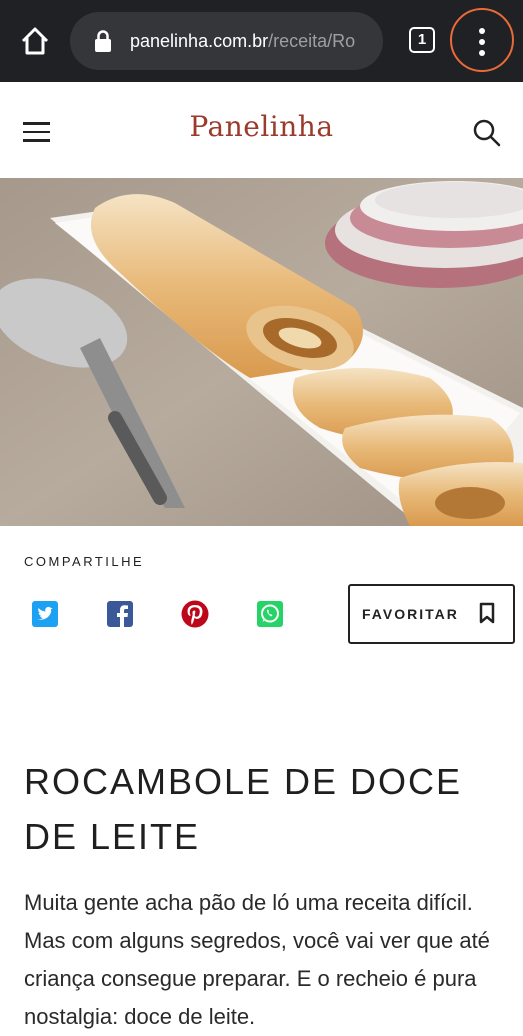  Describe the element at coordinates (261, 126) in the screenshot. I see `site-logo: Panelinha` at that location.